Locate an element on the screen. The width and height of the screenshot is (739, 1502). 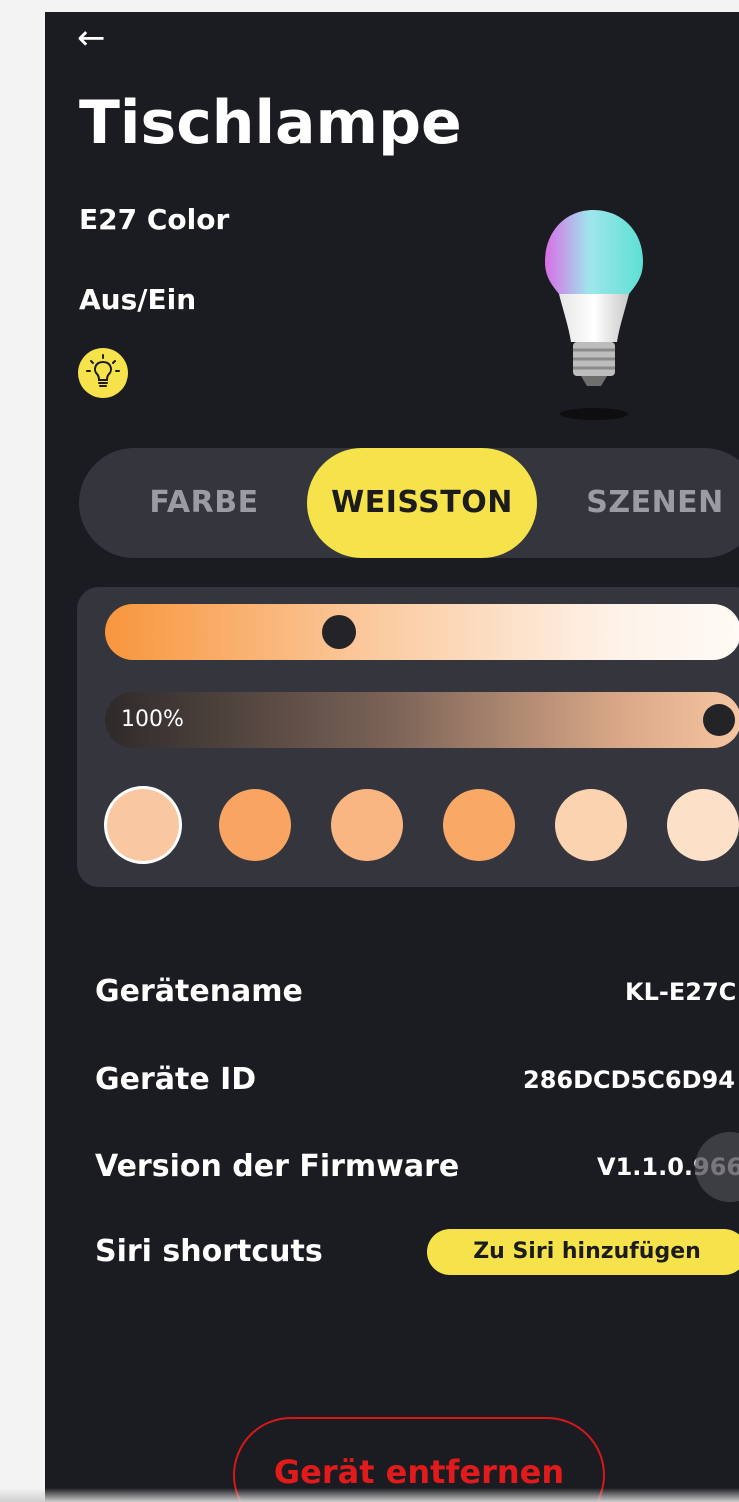
page-title: Tischlampe is located at coordinates (270, 123).